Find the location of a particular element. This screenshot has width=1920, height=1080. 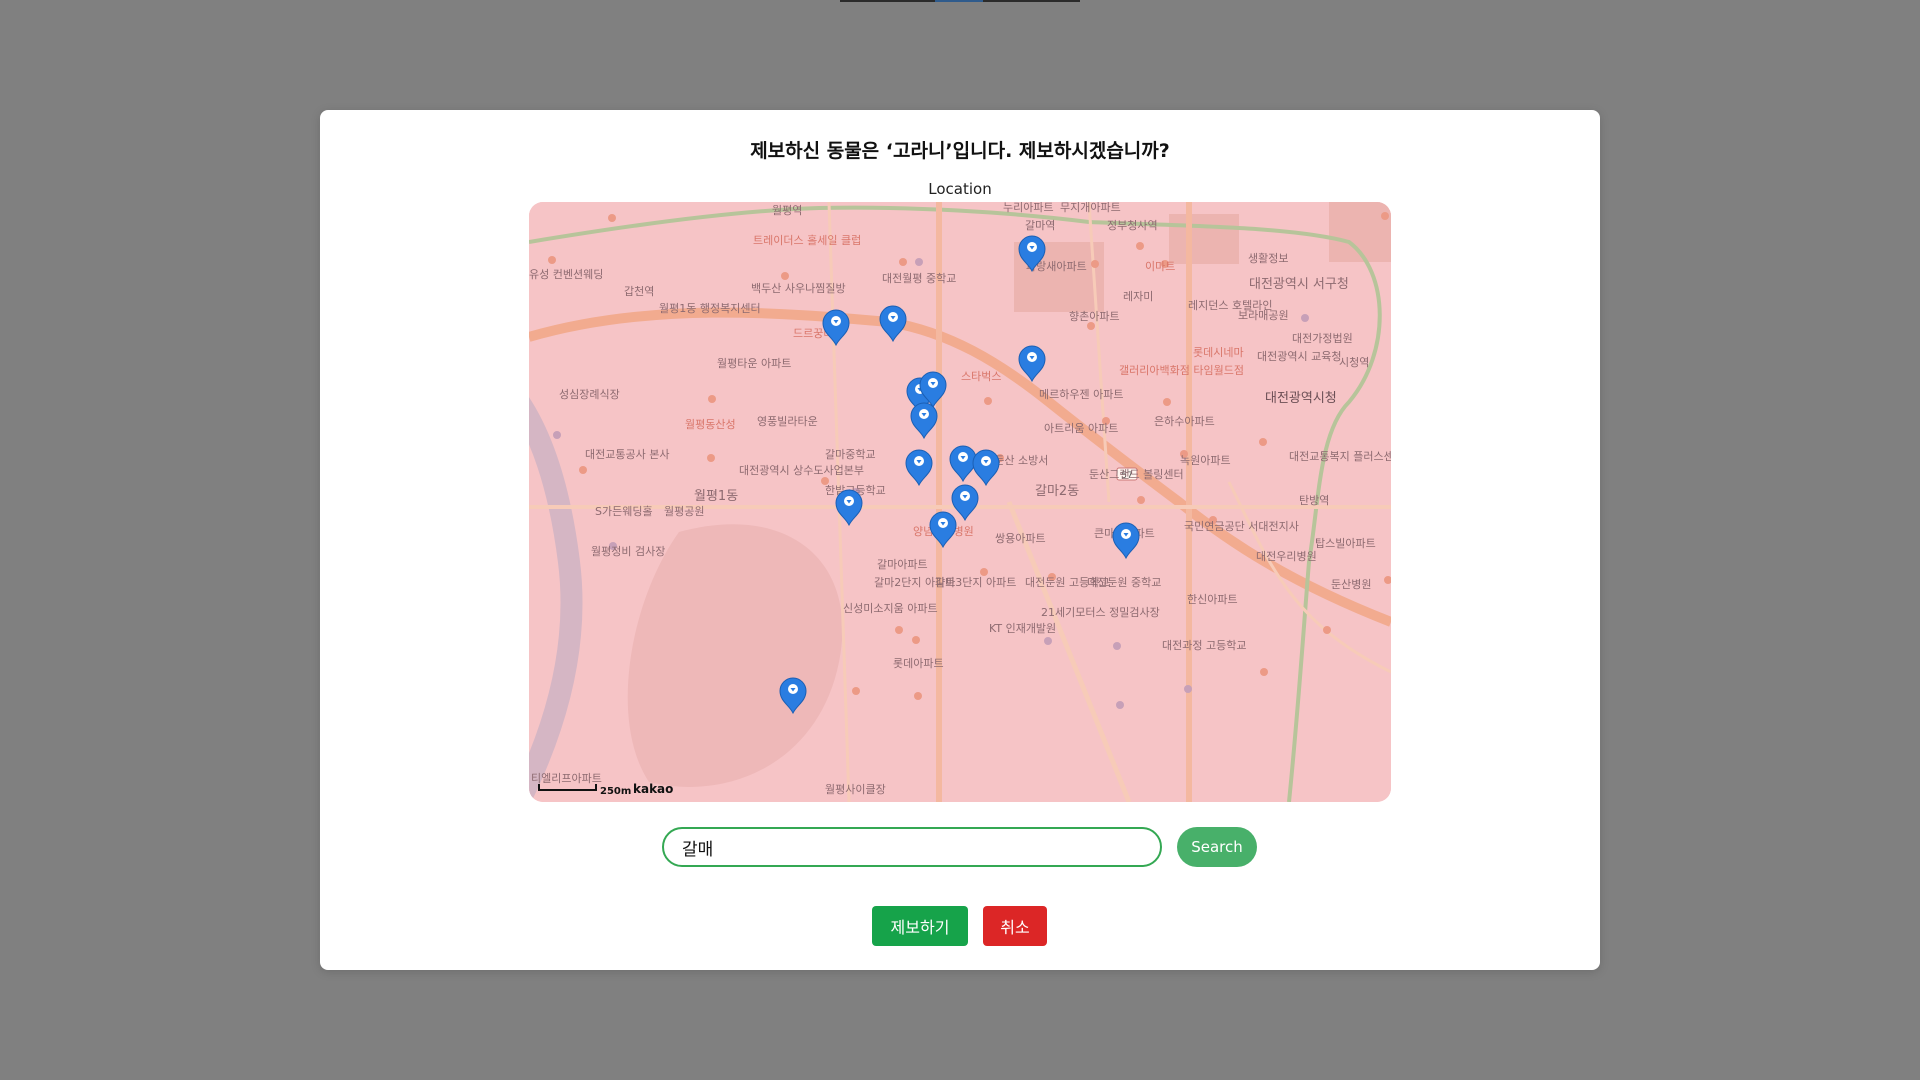

map-label: 녹원아파트 is located at coordinates (1205, 460).